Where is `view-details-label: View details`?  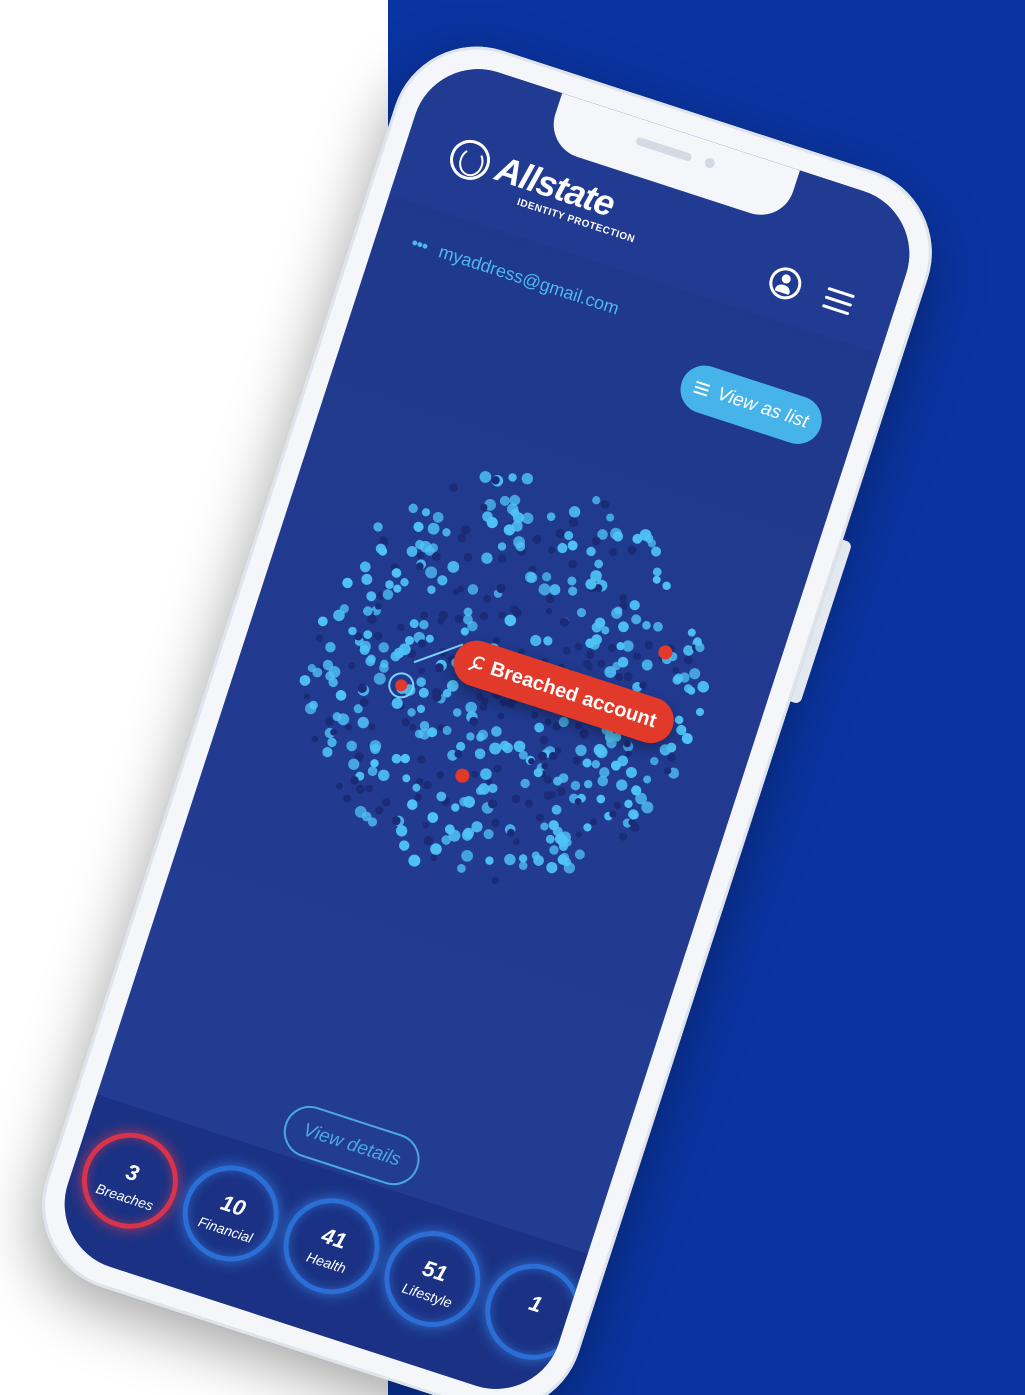 view-details-label: View details is located at coordinates (352, 1145).